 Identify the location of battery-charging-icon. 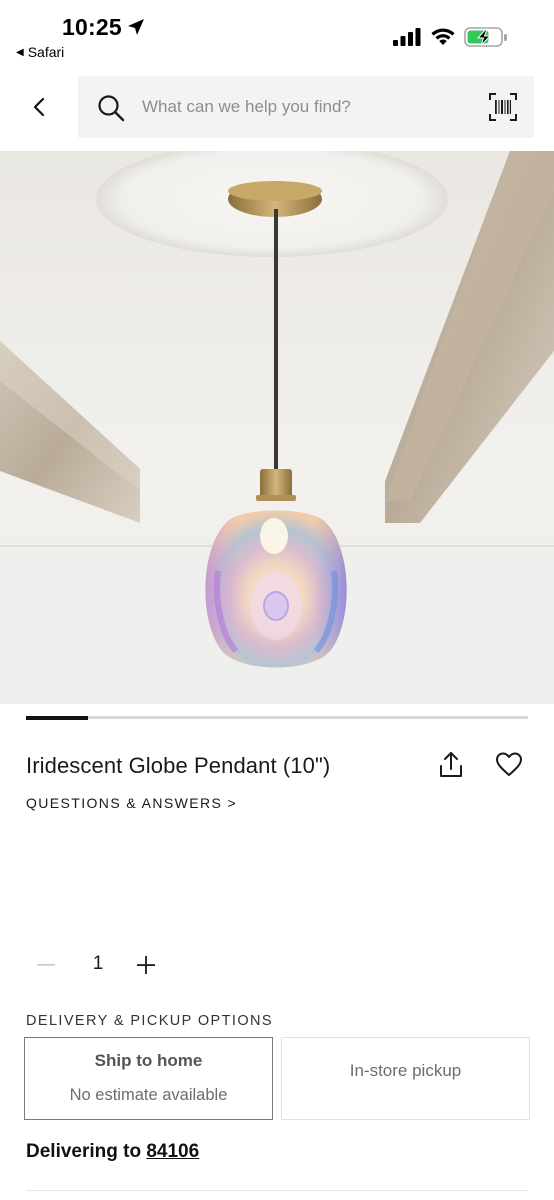
(485, 37).